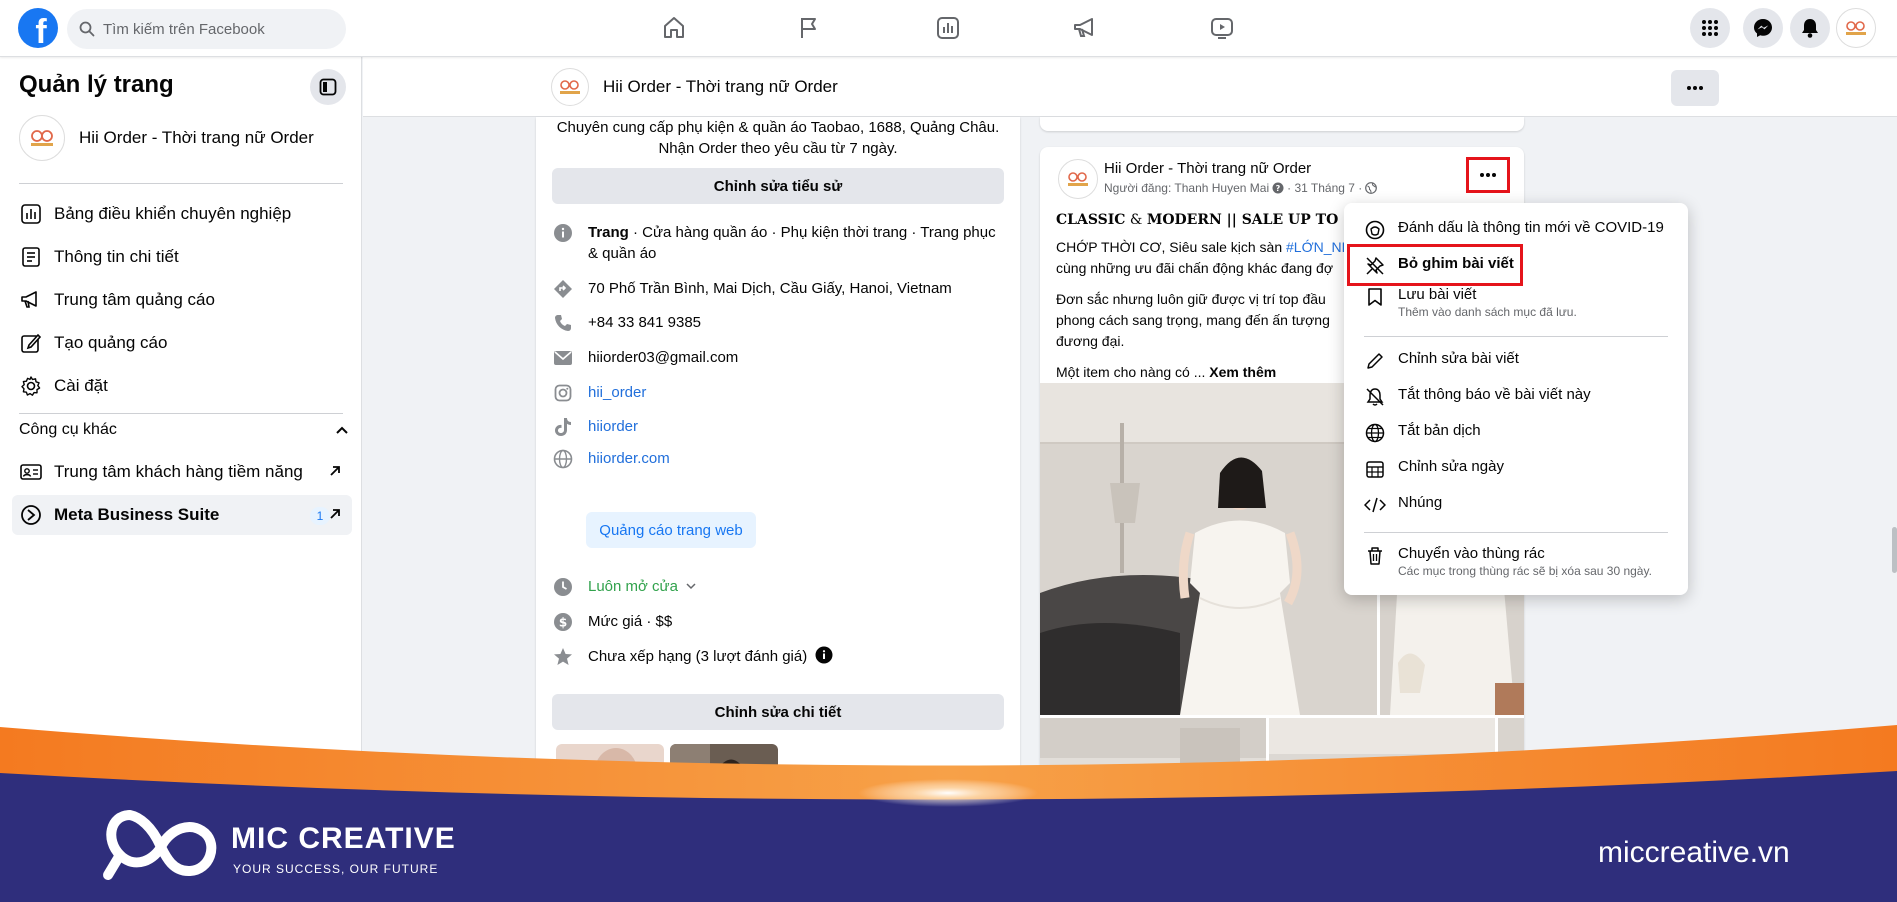 This screenshot has width=1897, height=902. Describe the element at coordinates (663, 357) in the screenshot. I see `email-text: hiiorder03@gmail.com` at that location.